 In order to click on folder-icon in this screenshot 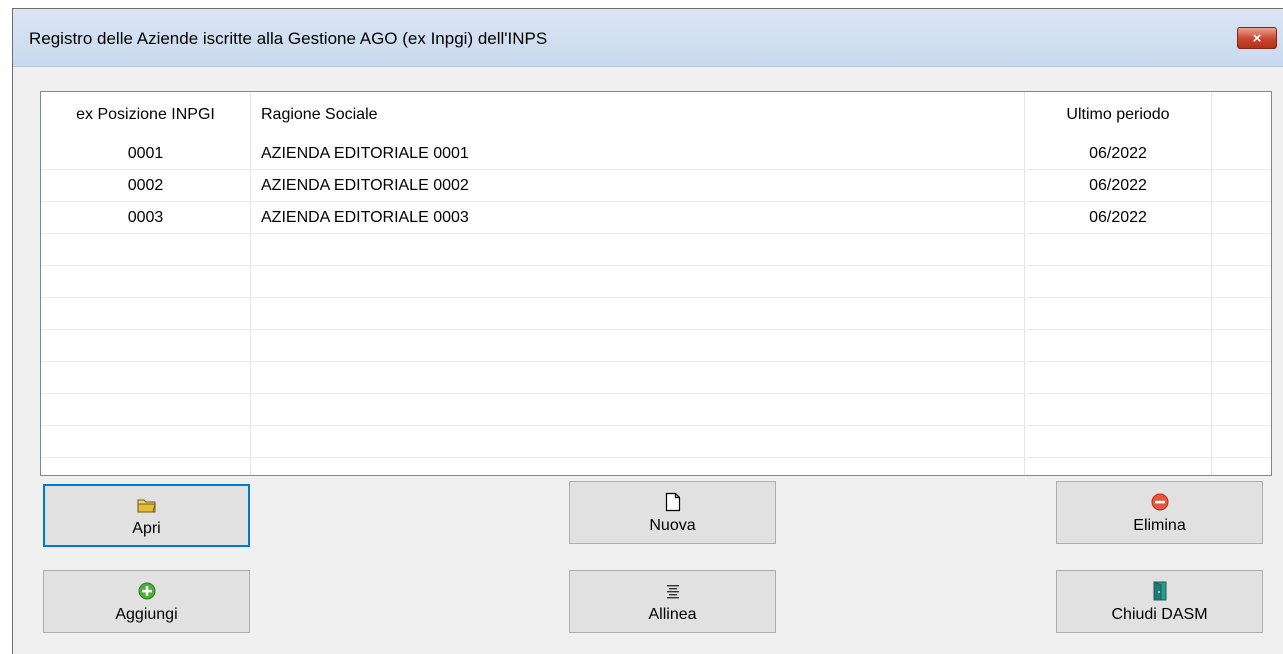, I will do `click(147, 505)`.